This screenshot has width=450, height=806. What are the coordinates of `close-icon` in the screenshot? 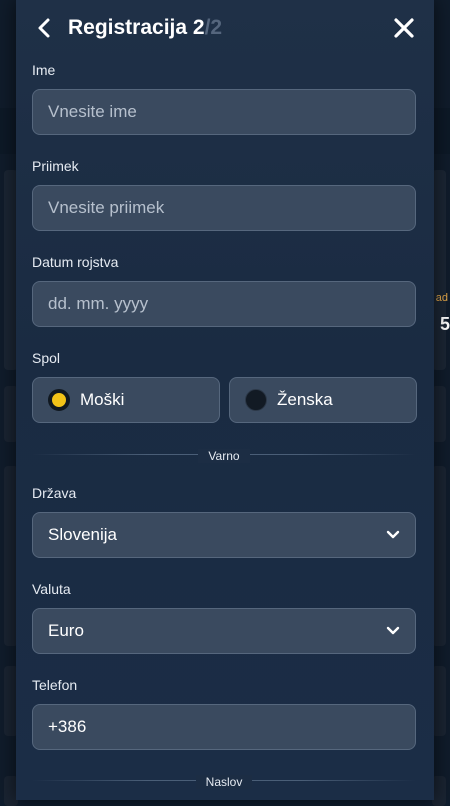 It's located at (404, 28).